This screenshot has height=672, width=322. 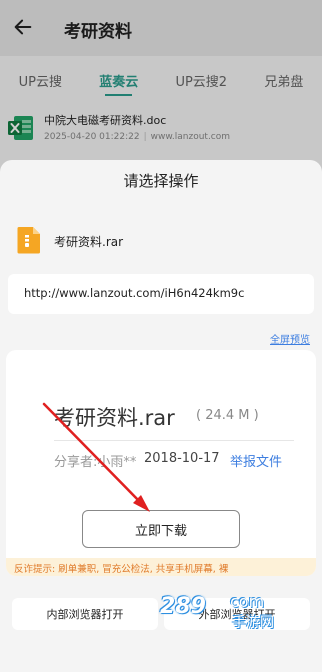 What do you see at coordinates (256, 460) in the screenshot?
I see `report-file-link: 举报文件` at bounding box center [256, 460].